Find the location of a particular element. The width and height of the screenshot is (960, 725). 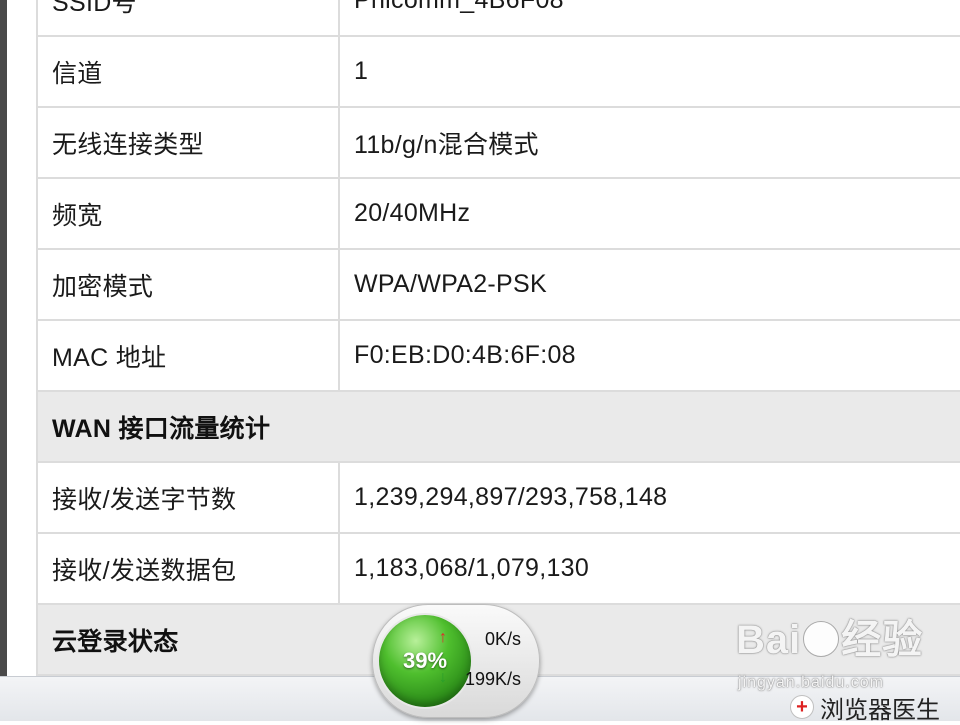

table-row: 信道 1 is located at coordinates (498, 71).